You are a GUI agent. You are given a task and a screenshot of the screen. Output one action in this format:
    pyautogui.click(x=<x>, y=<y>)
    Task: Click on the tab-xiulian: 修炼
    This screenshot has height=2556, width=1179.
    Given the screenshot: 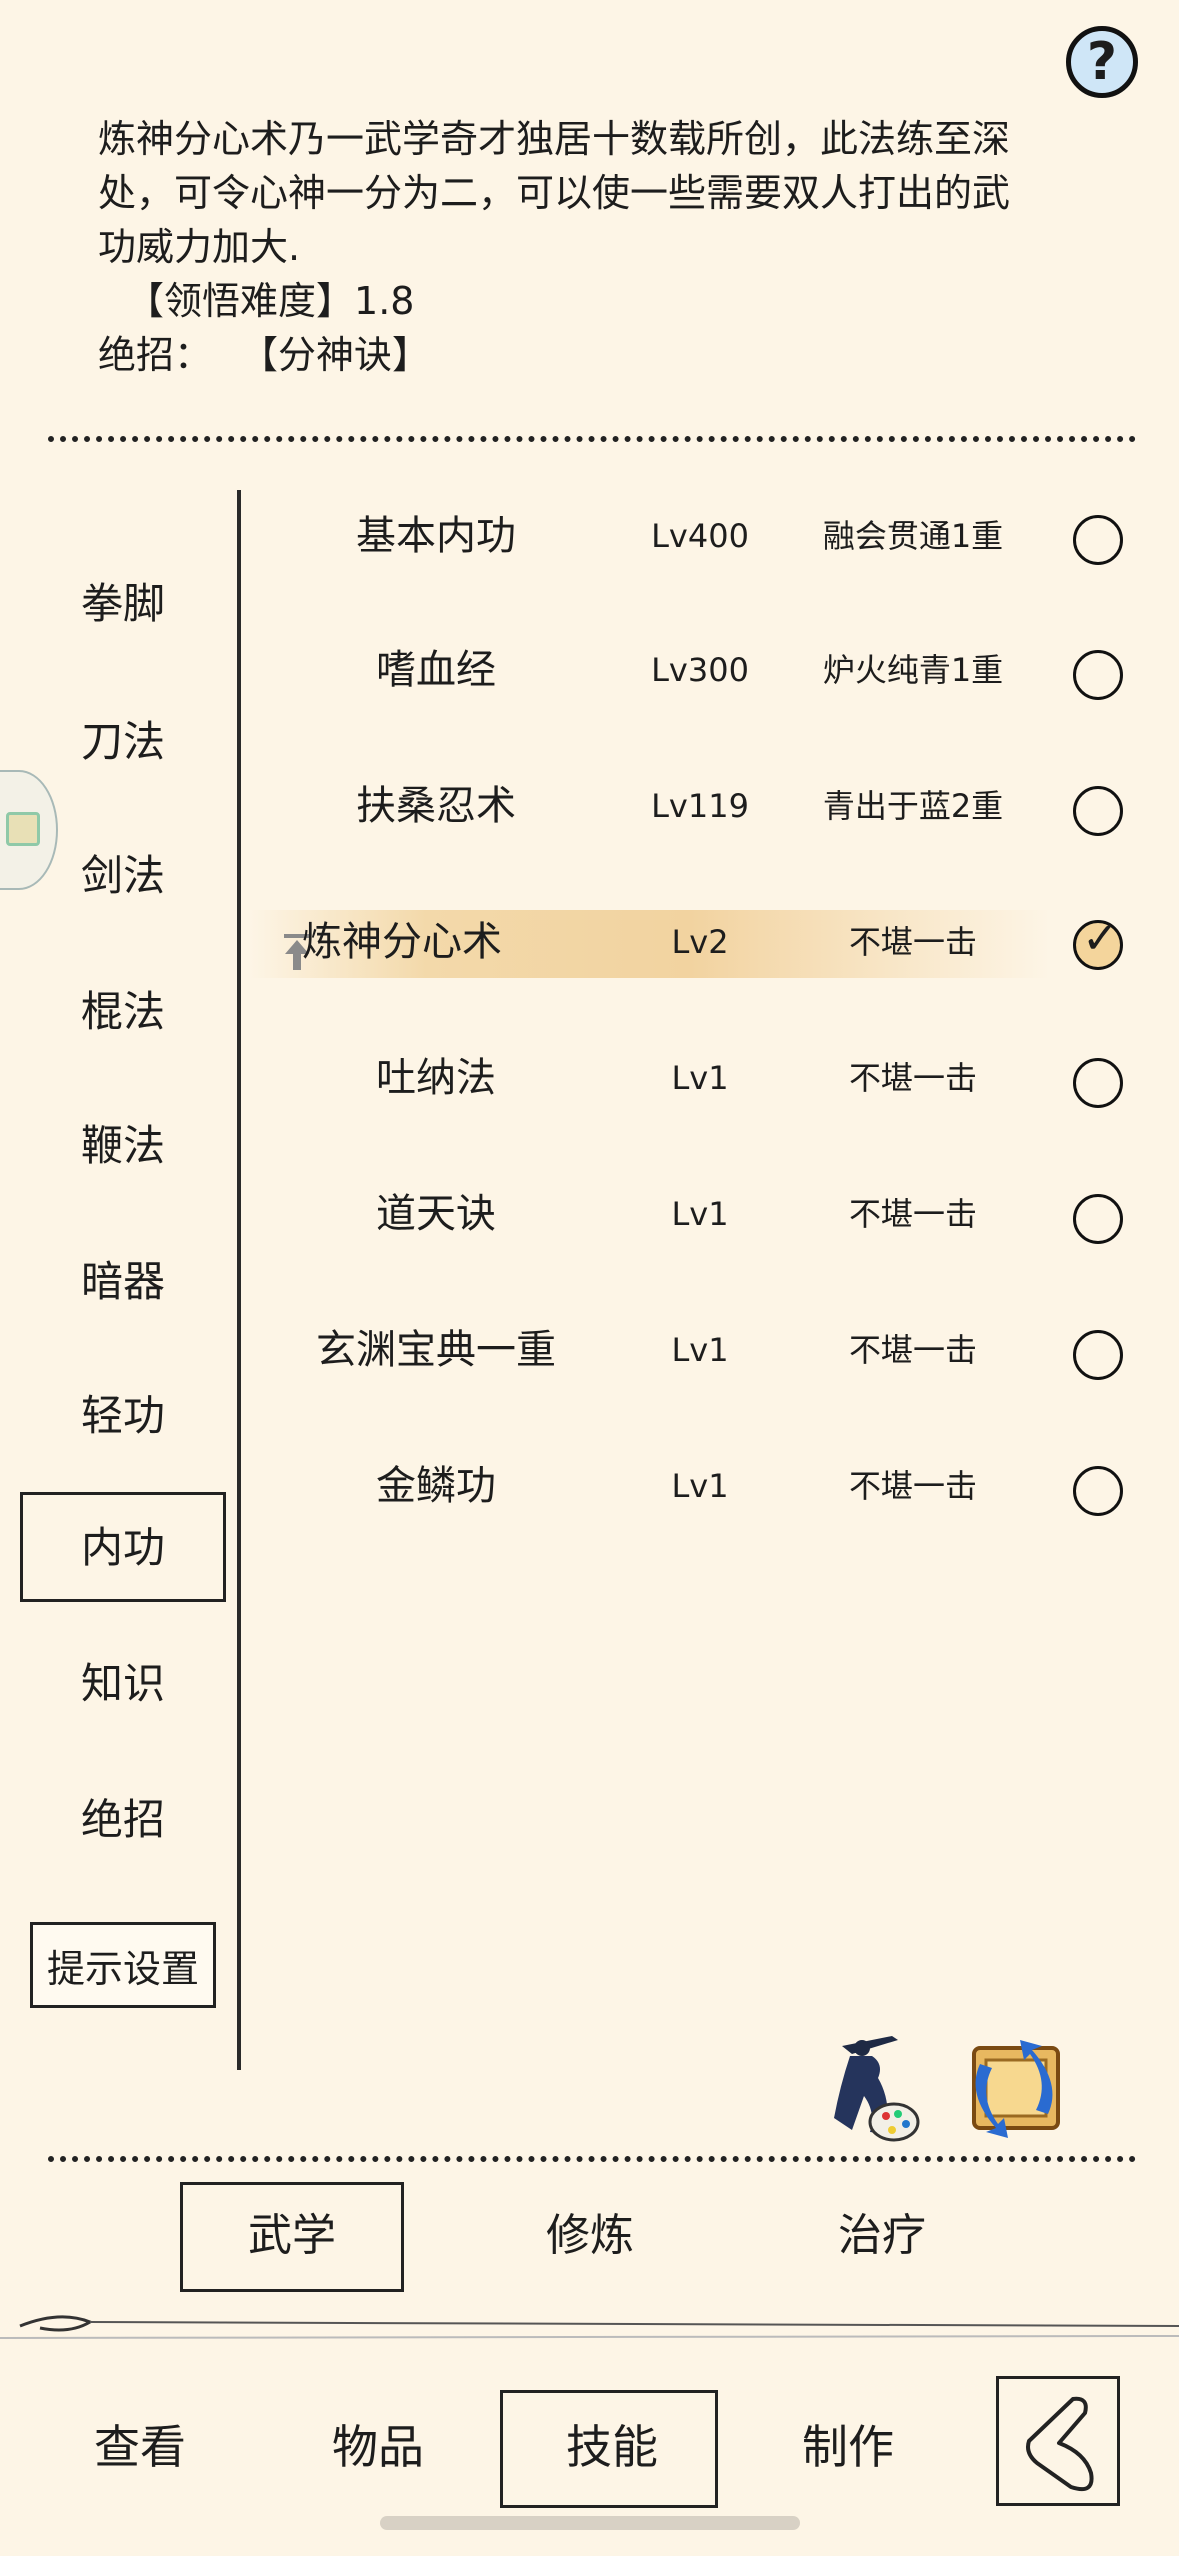 What is the action you would take?
    pyautogui.click(x=590, y=2236)
    